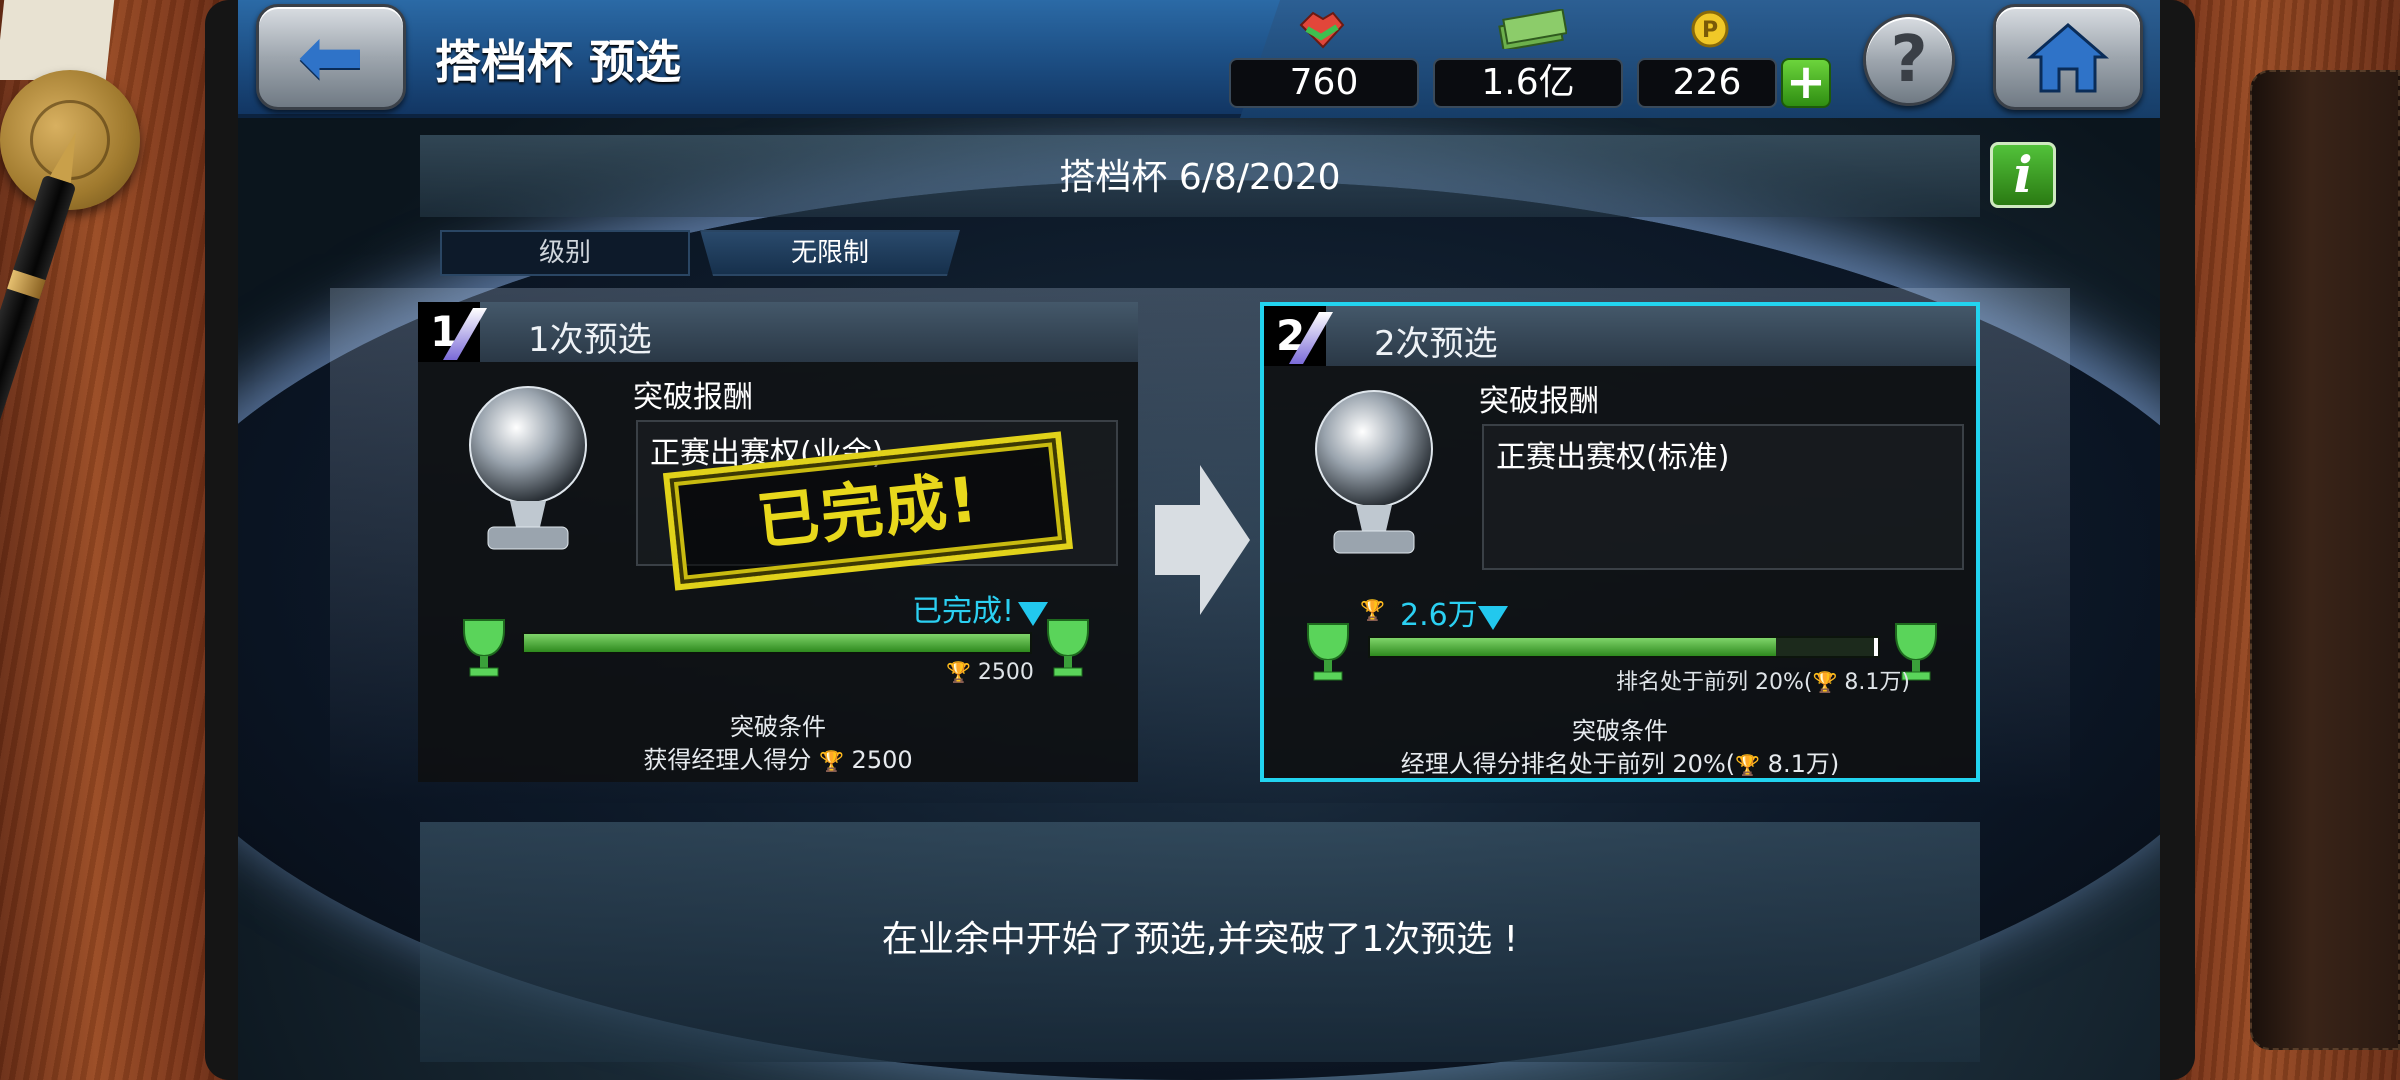 The height and width of the screenshot is (1080, 2400). I want to click on back-button: ⬅, so click(331, 57).